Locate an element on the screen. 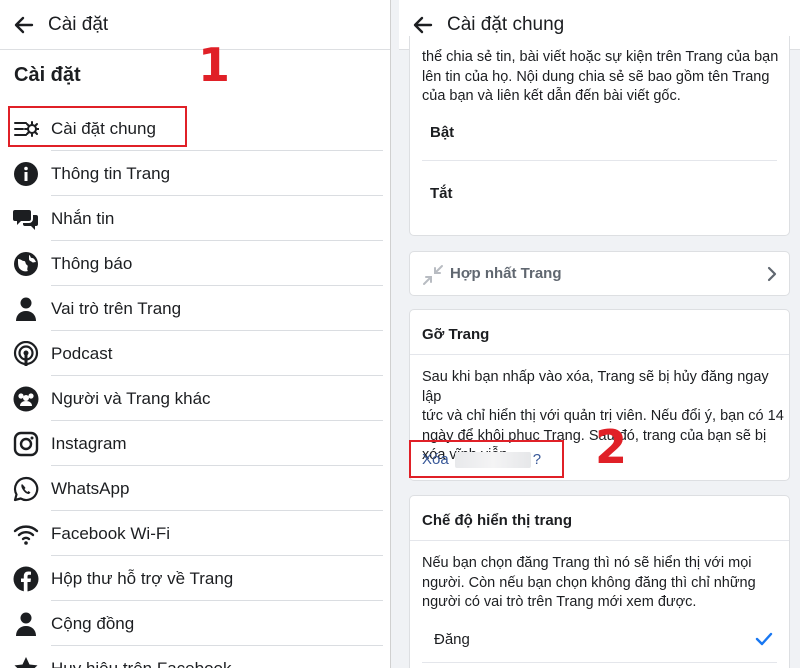 The height and width of the screenshot is (668, 800). instagram-icon is located at coordinates (26, 444).